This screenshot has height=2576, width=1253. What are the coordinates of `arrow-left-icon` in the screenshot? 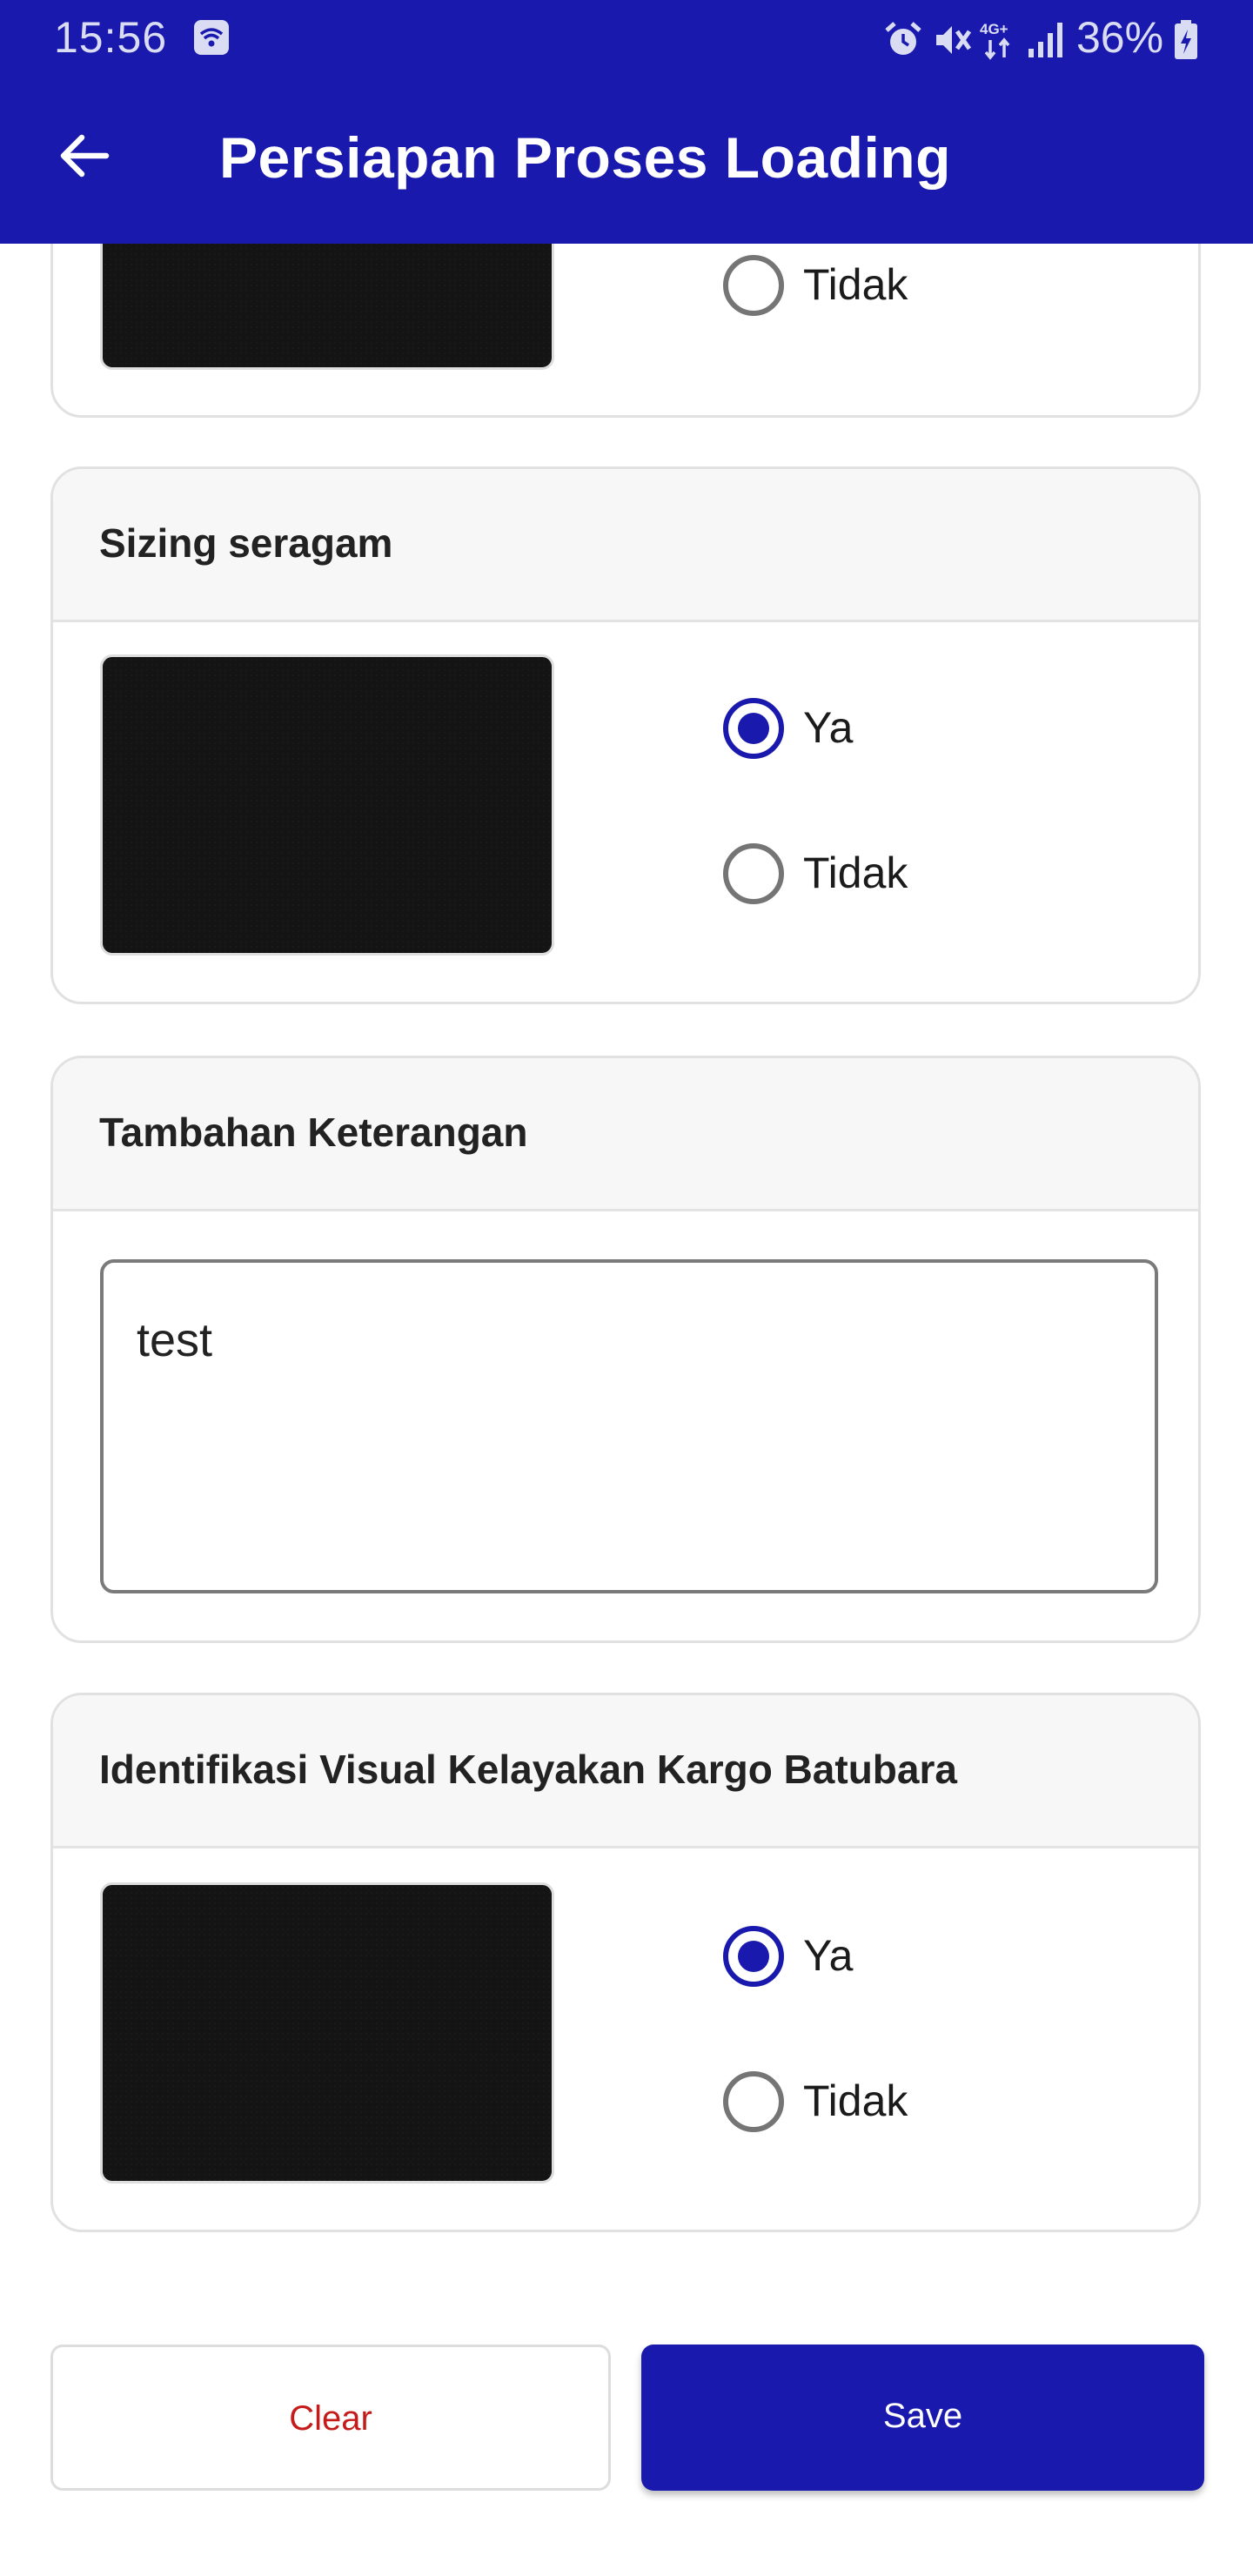 It's located at (84, 156).